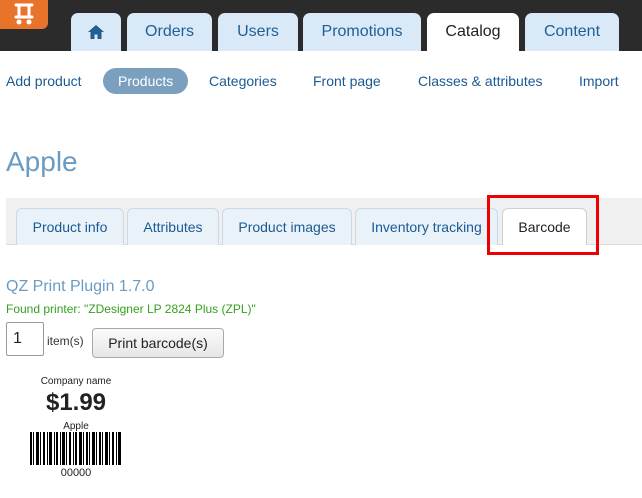 Image resolution: width=642 pixels, height=498 pixels. Describe the element at coordinates (158, 343) in the screenshot. I see `print-barcode-button: Print barcode(s)` at that location.